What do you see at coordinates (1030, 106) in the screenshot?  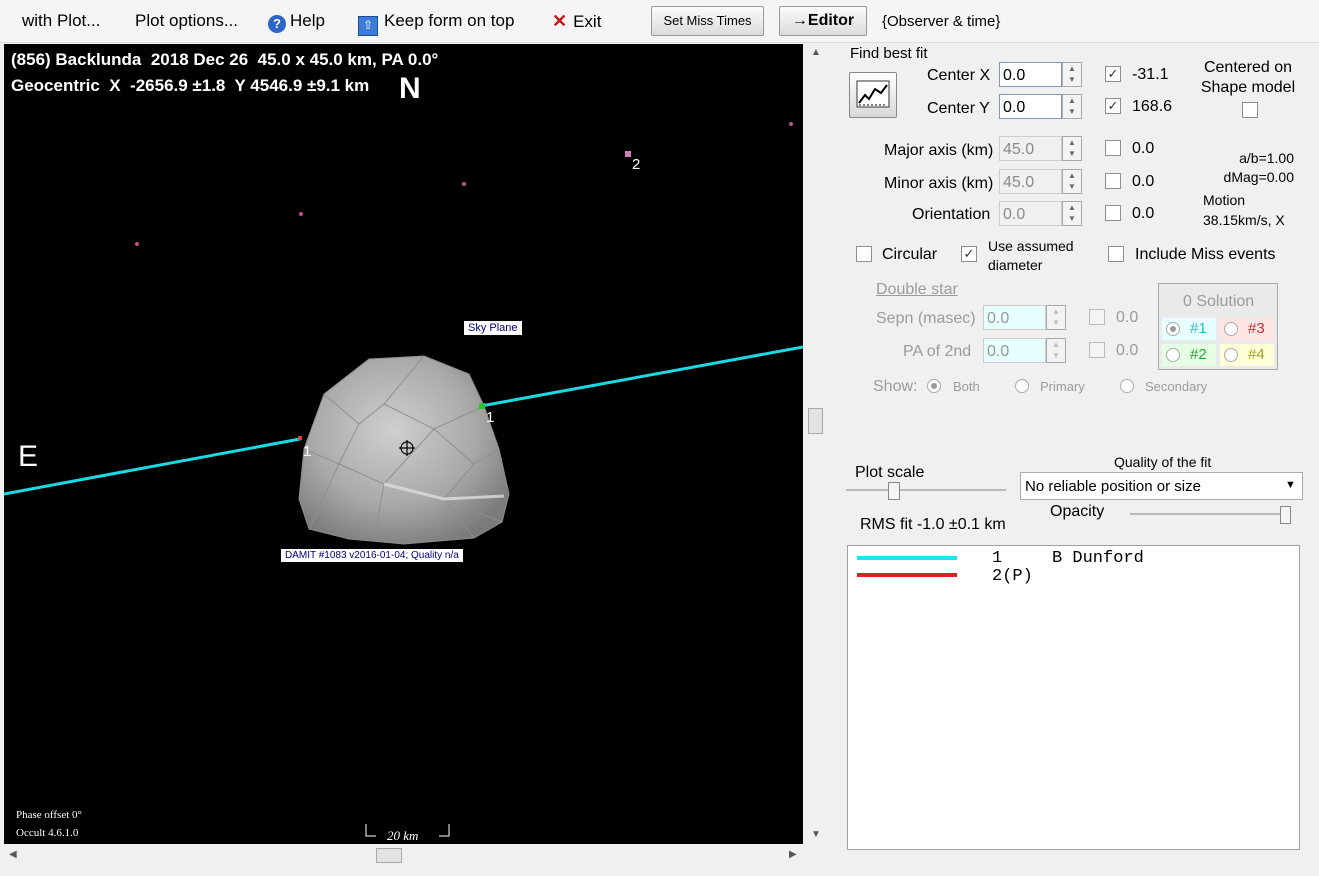 I see `center-y-input: 0.0` at bounding box center [1030, 106].